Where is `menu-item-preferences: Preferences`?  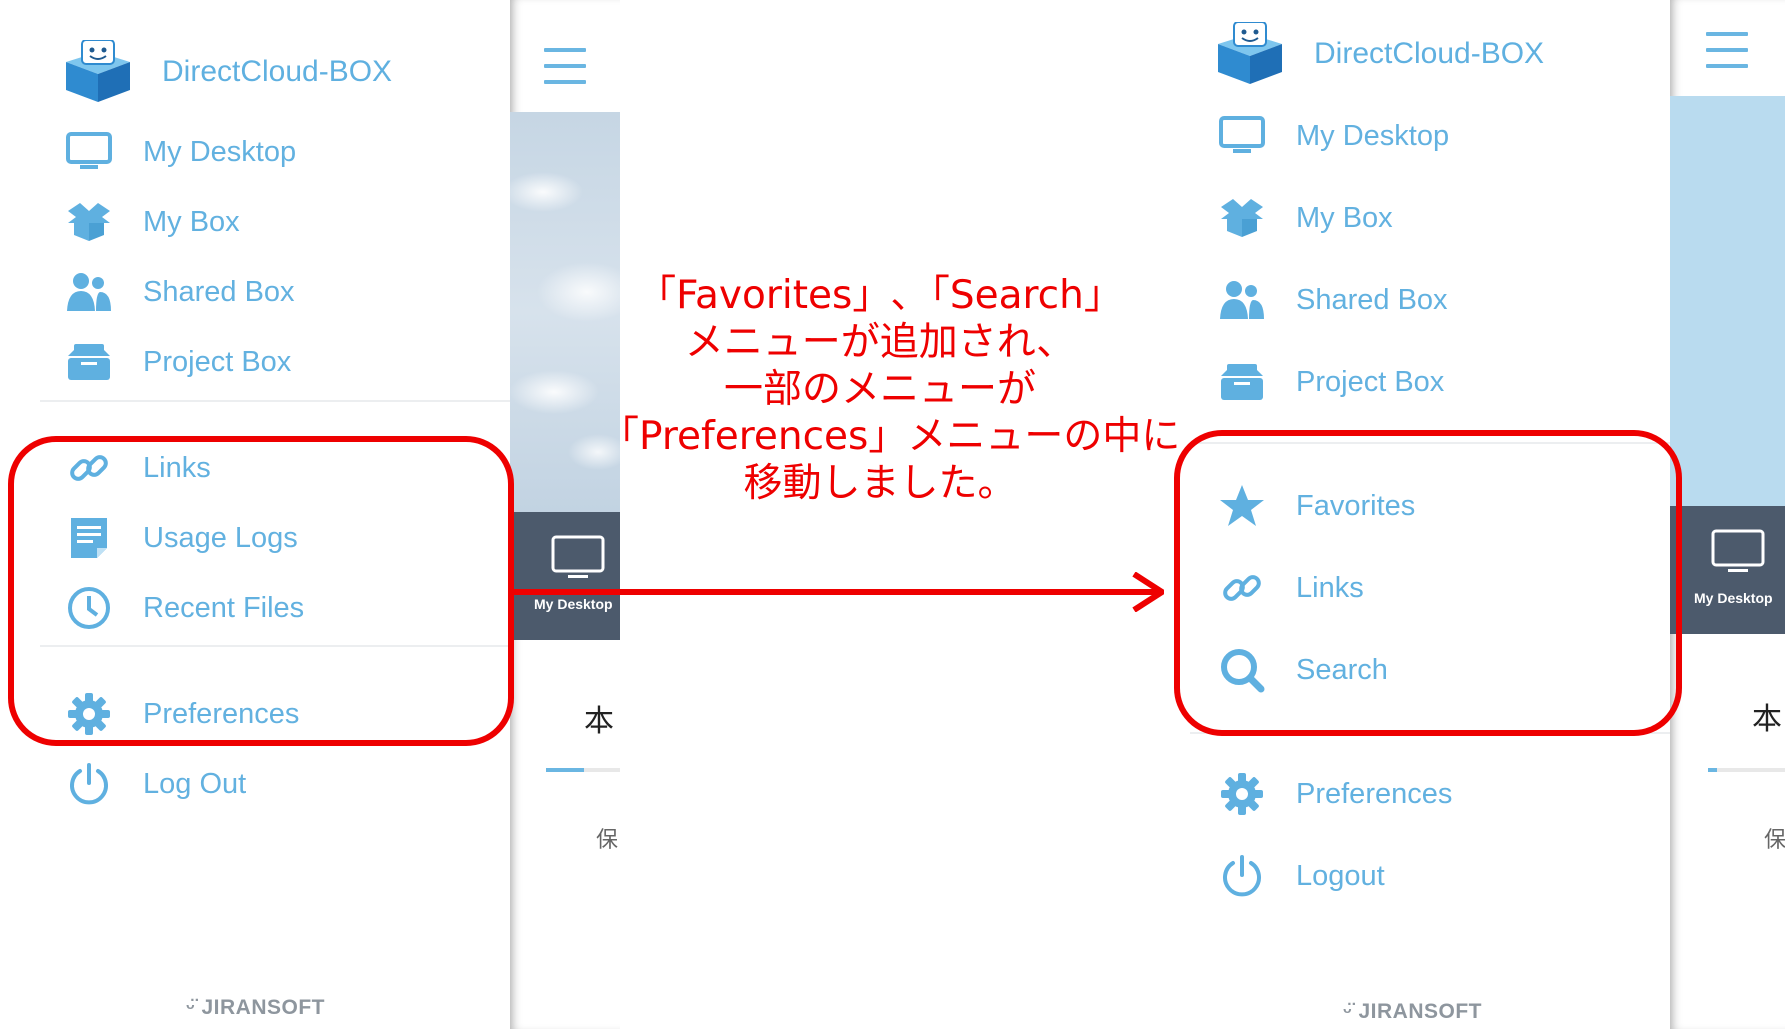
menu-item-preferences: Preferences is located at coordinates (1334, 794).